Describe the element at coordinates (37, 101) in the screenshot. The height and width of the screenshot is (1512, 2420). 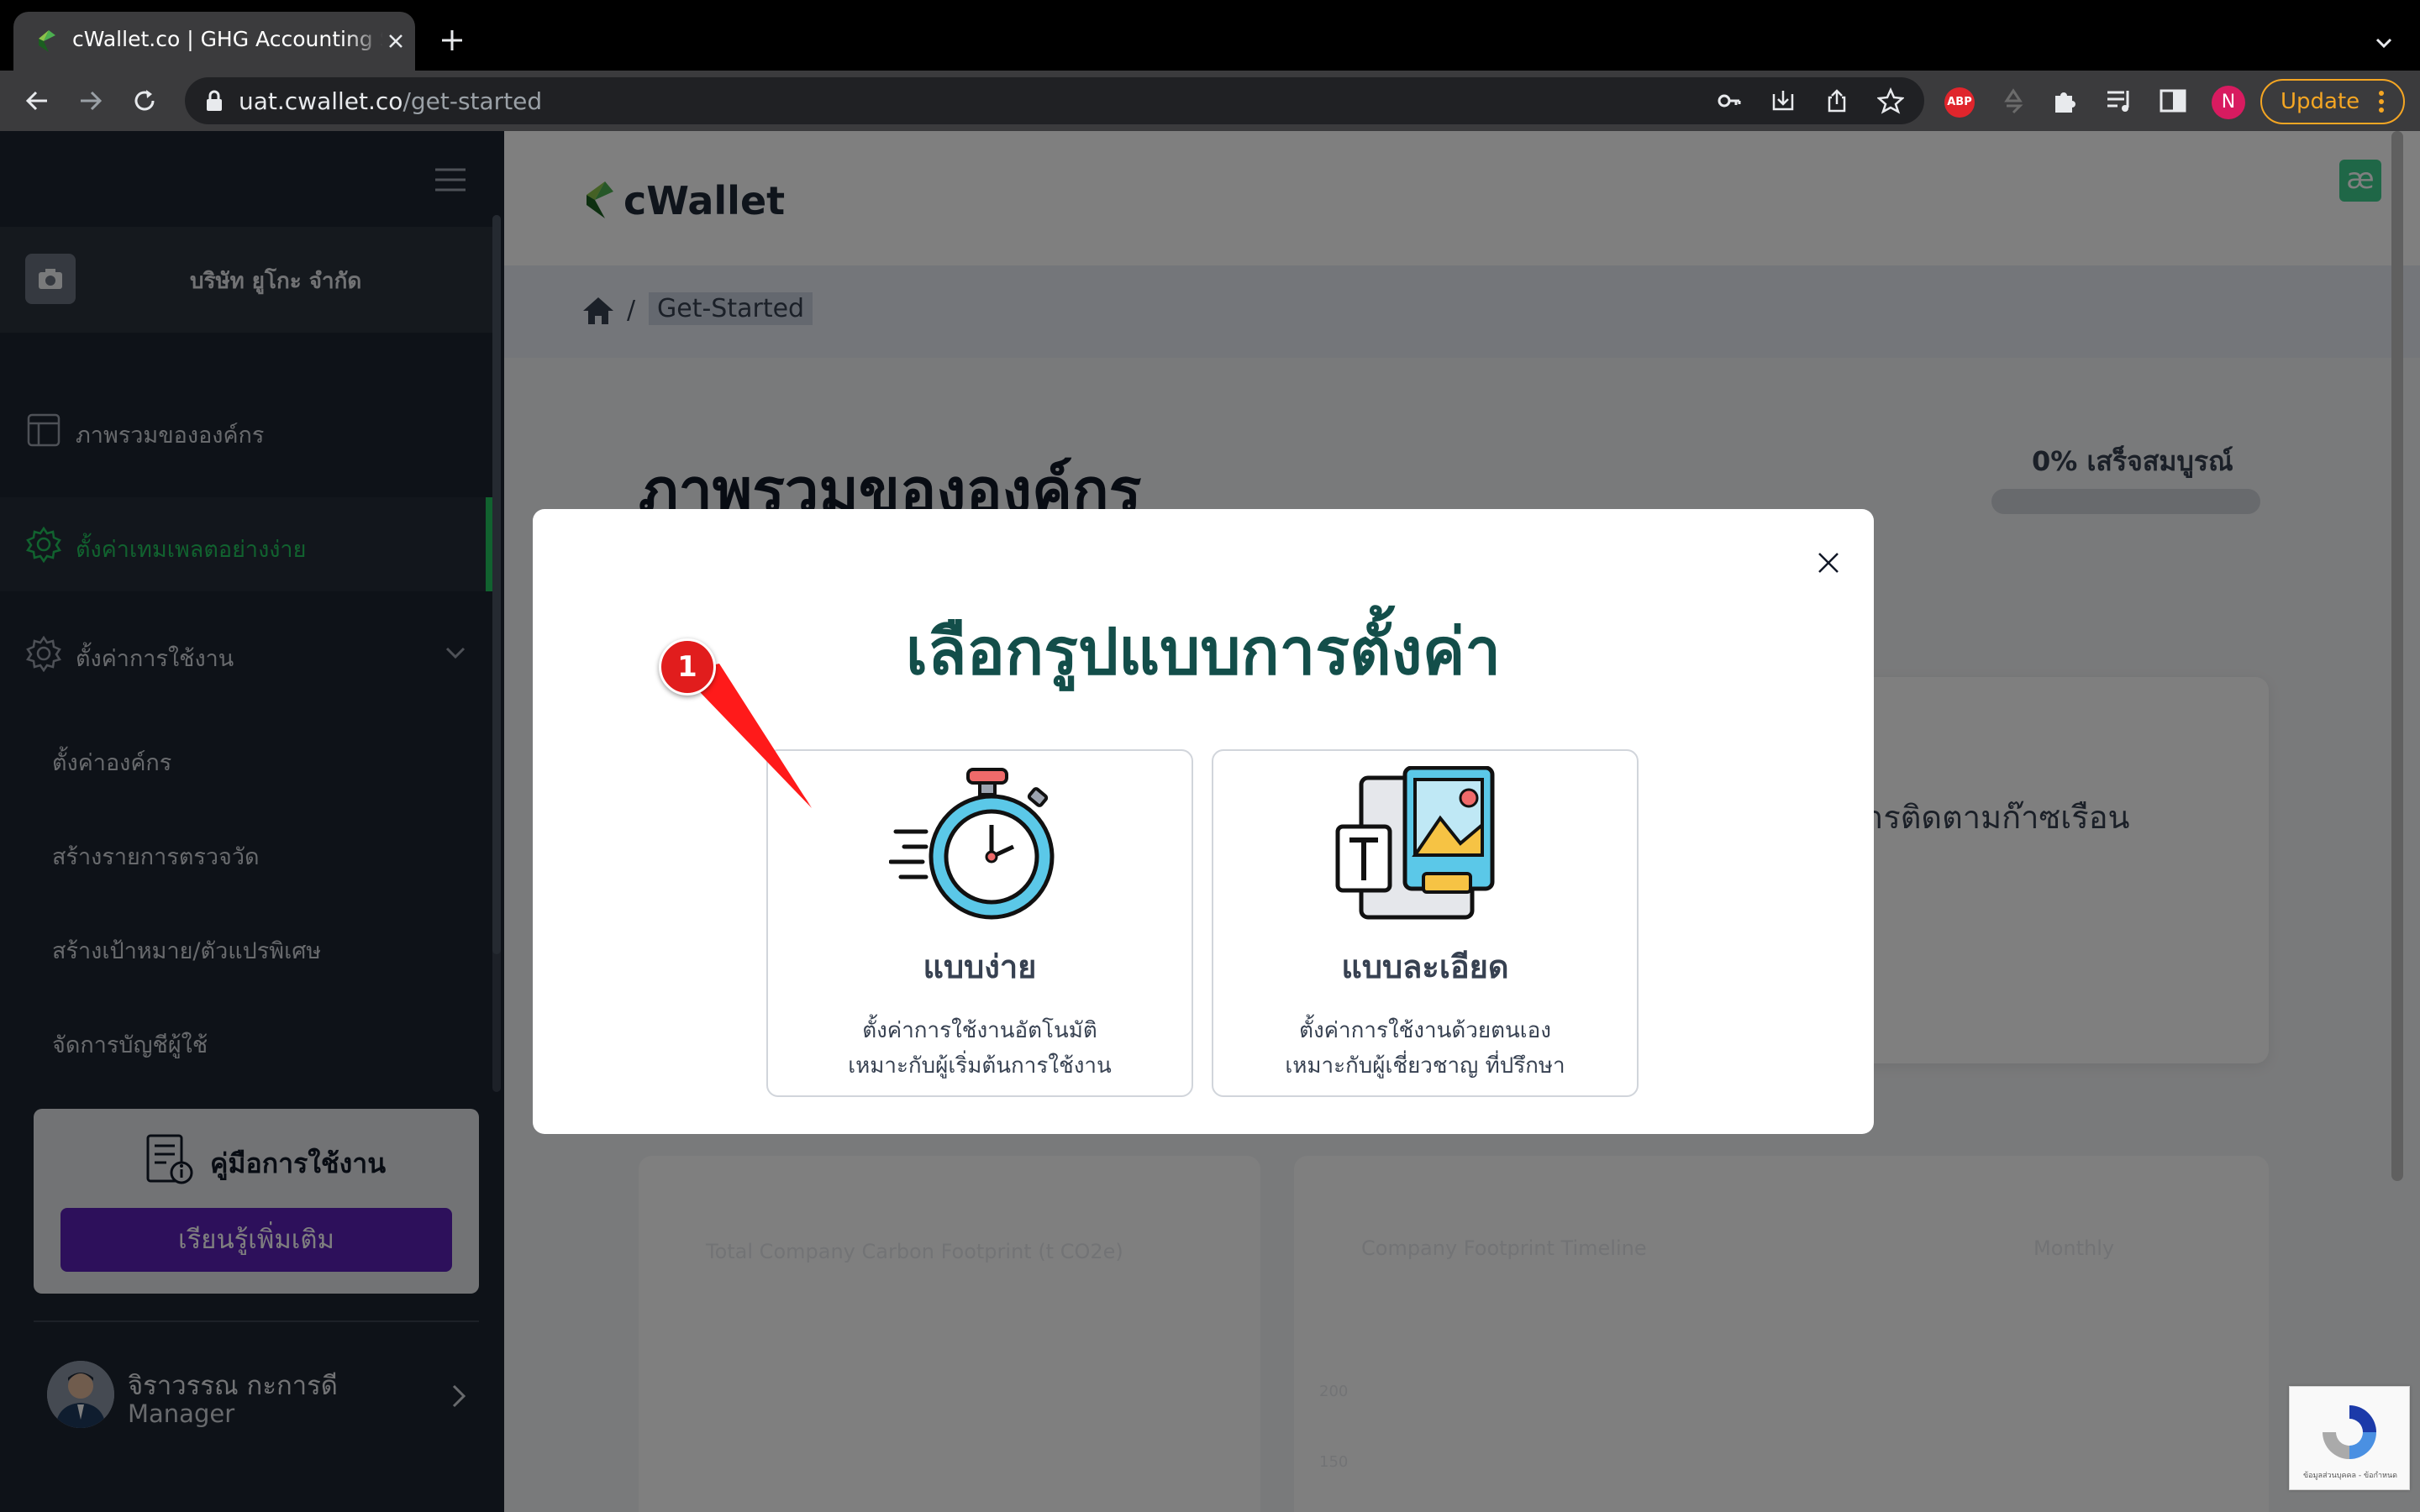
I see `back-arrow-icon` at that location.